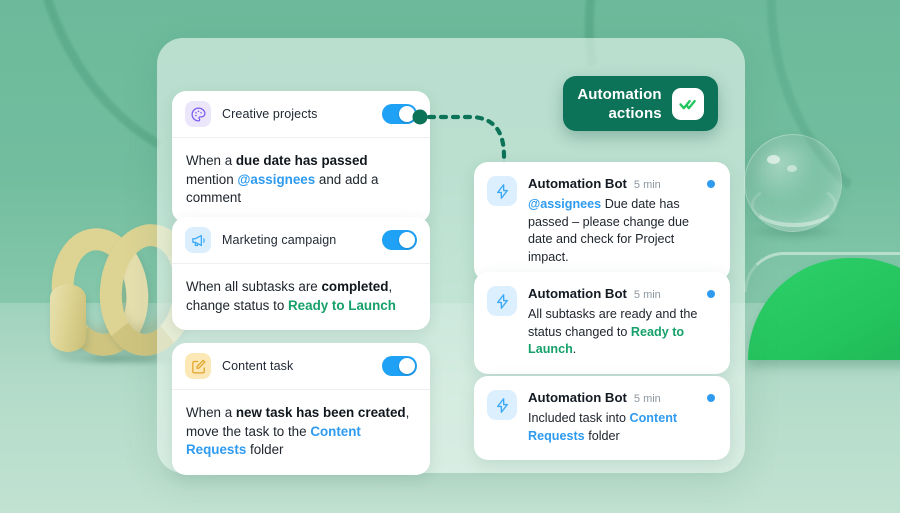 This screenshot has height=513, width=900. What do you see at coordinates (212, 179) in the screenshot?
I see `rule-text-segment: mention` at bounding box center [212, 179].